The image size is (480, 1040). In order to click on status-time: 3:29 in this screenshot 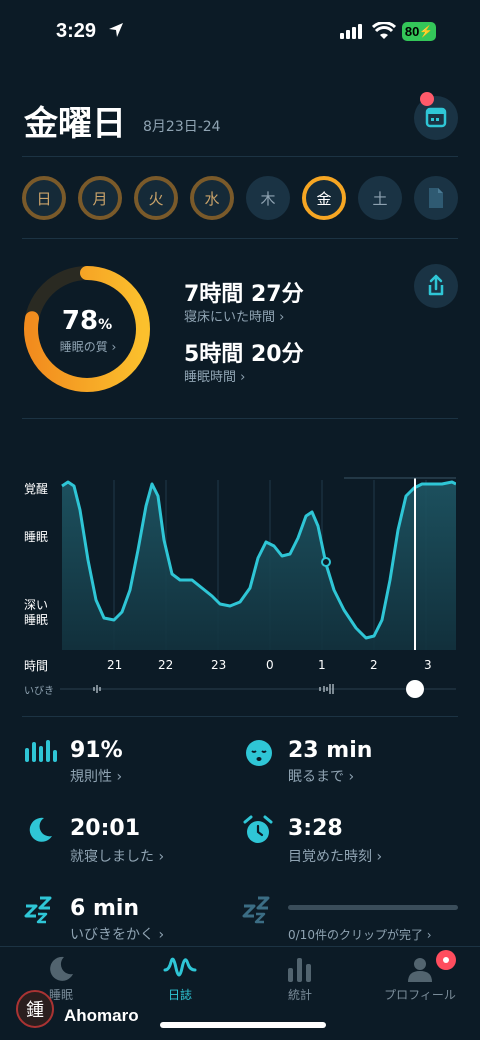, I will do `click(76, 31)`.